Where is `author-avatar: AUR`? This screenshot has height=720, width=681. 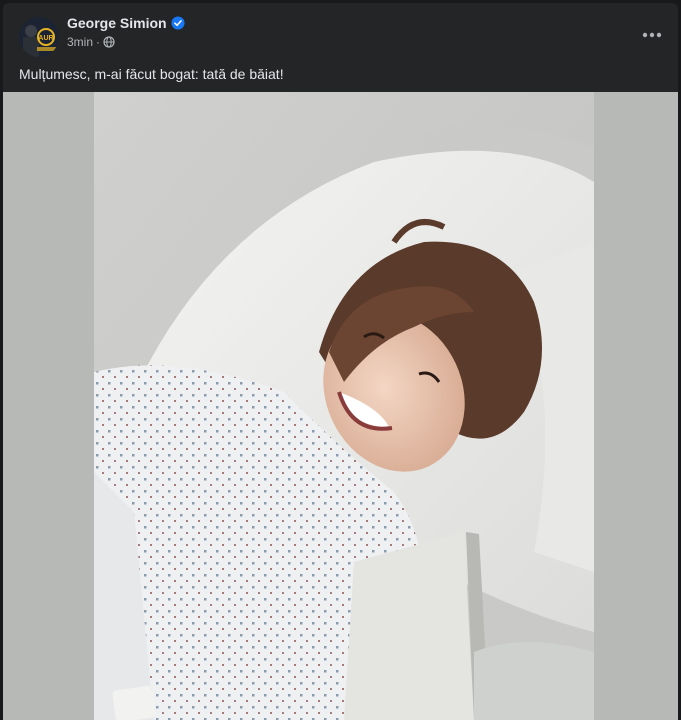
author-avatar: AUR is located at coordinates (39, 37).